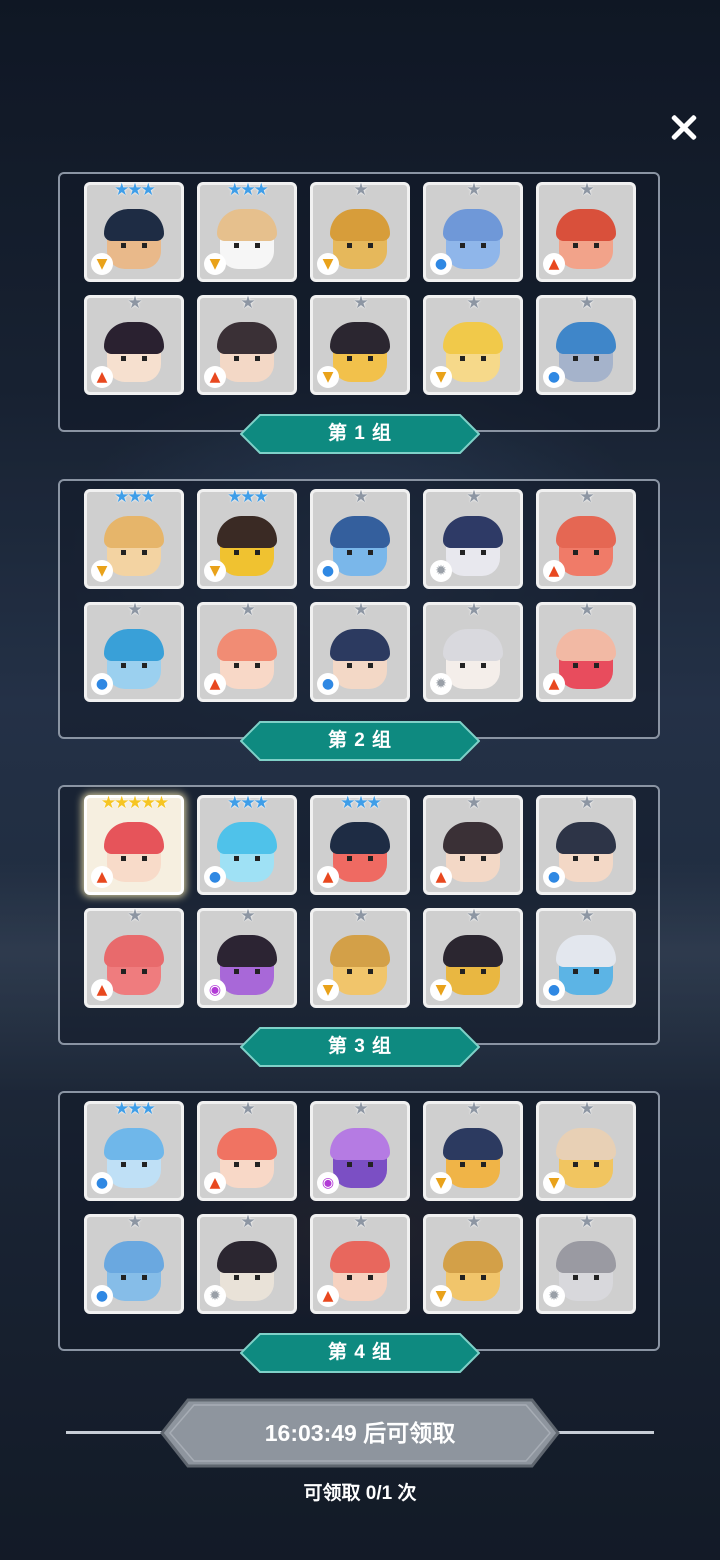 Image resolution: width=720 pixels, height=1560 pixels. I want to click on hero-row: ★★★ ▼ ★★★ ▼ ★ ● ★ ✹ ★ ▲, so click(364, 539).